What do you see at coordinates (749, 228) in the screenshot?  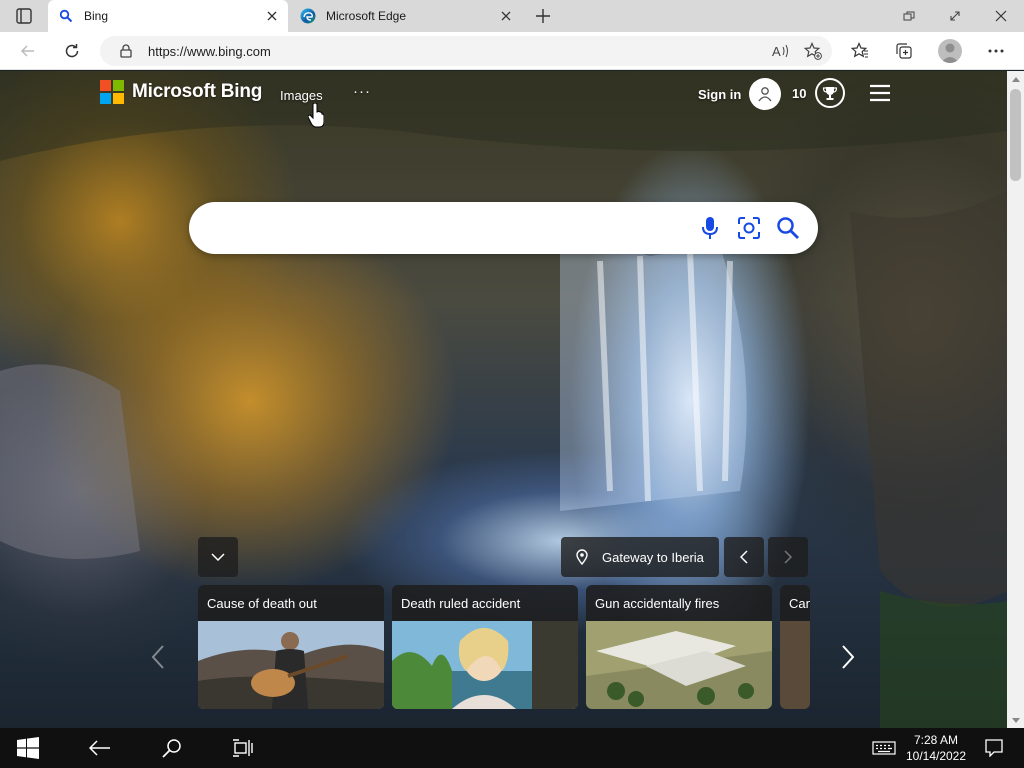 I see `visual-search-icon` at bounding box center [749, 228].